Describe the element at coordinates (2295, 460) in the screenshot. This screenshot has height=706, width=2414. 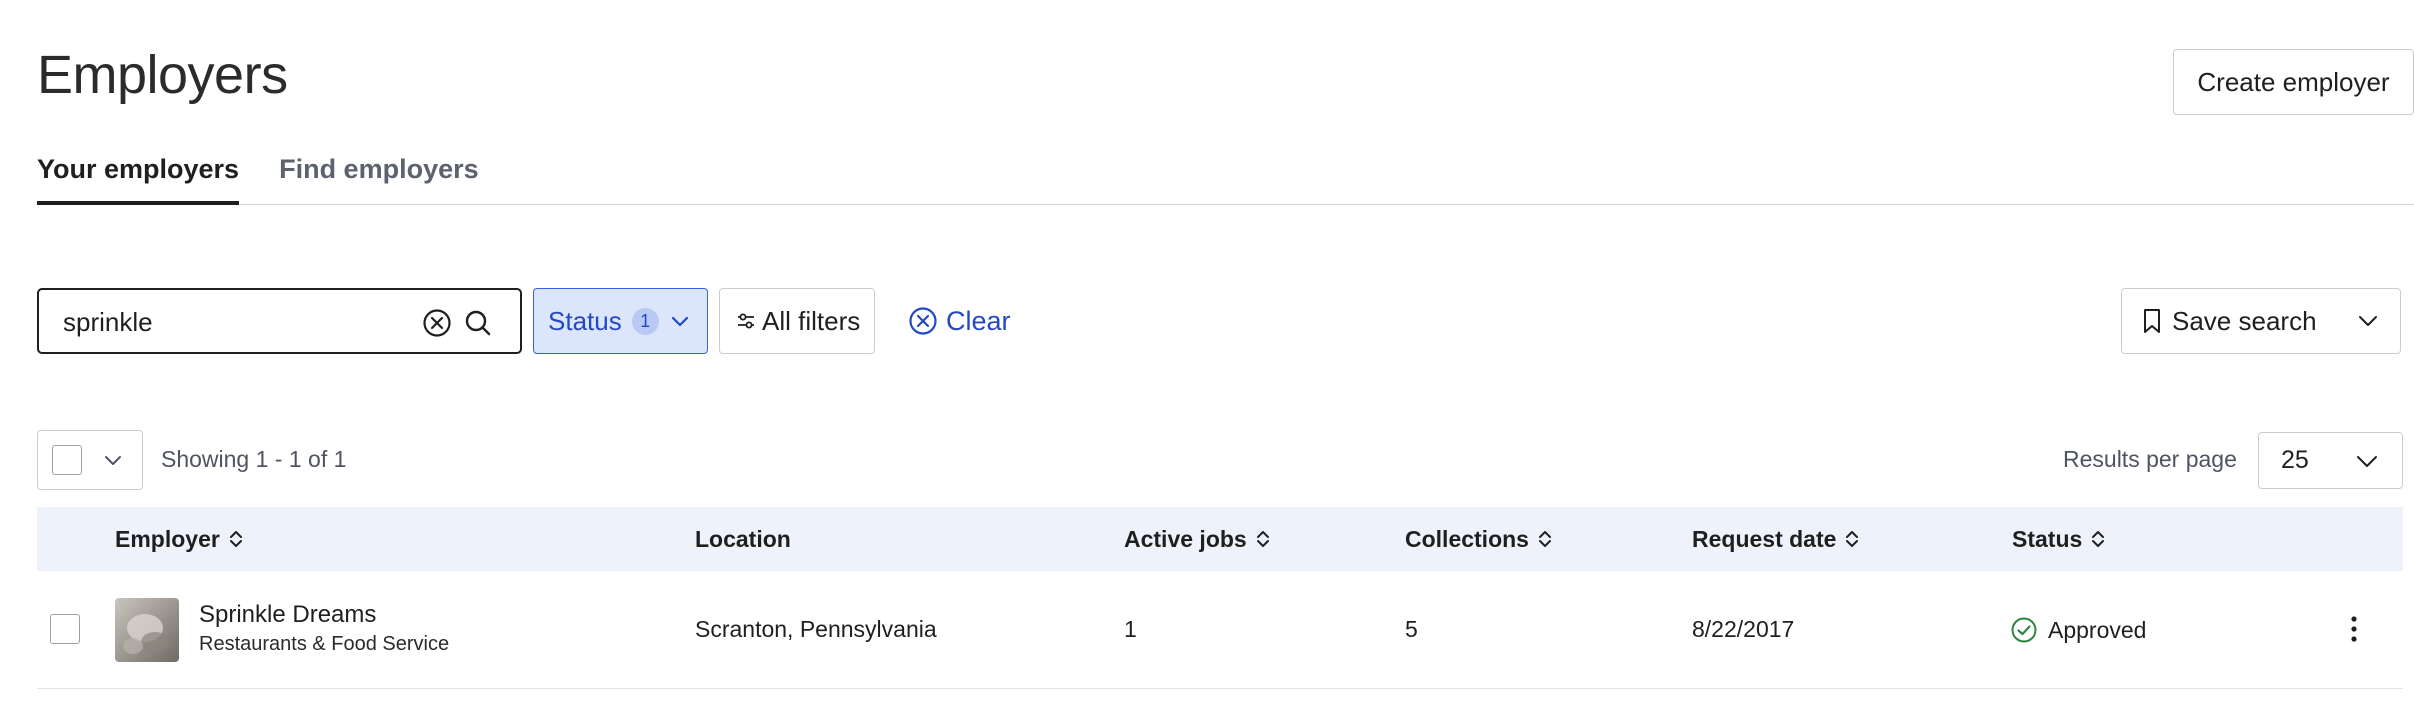
I see `results-per-page-value: 25` at that location.